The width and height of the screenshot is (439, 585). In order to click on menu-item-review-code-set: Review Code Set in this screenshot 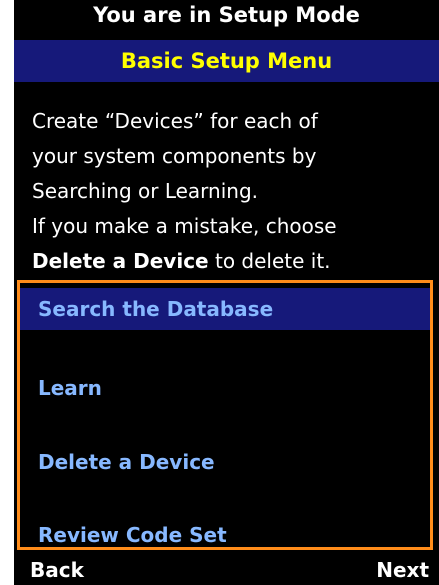, I will do `click(225, 535)`.